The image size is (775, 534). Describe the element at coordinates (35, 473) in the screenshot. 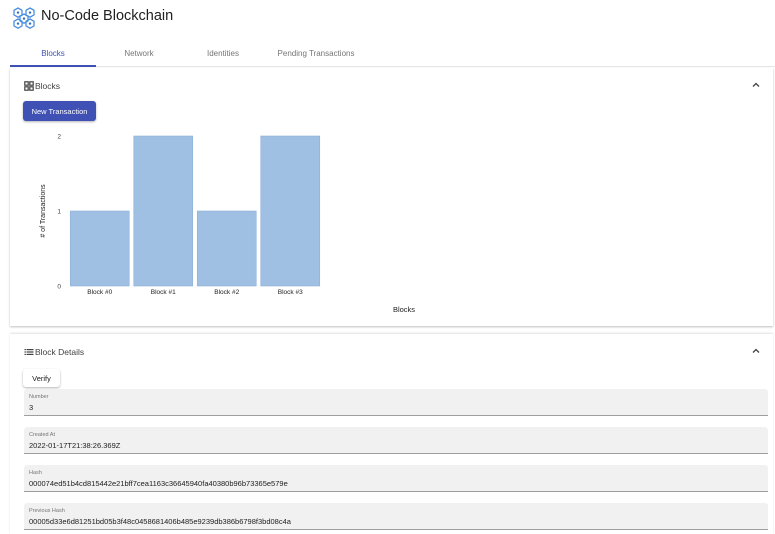

I see `hash-field-label: Hash` at that location.